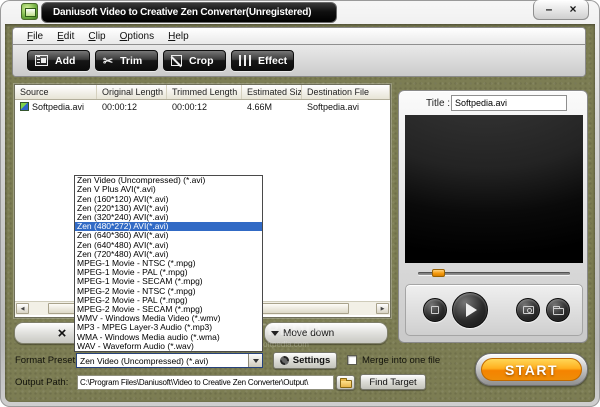  What do you see at coordinates (275, 333) in the screenshot?
I see `arrow-down-icon` at bounding box center [275, 333].